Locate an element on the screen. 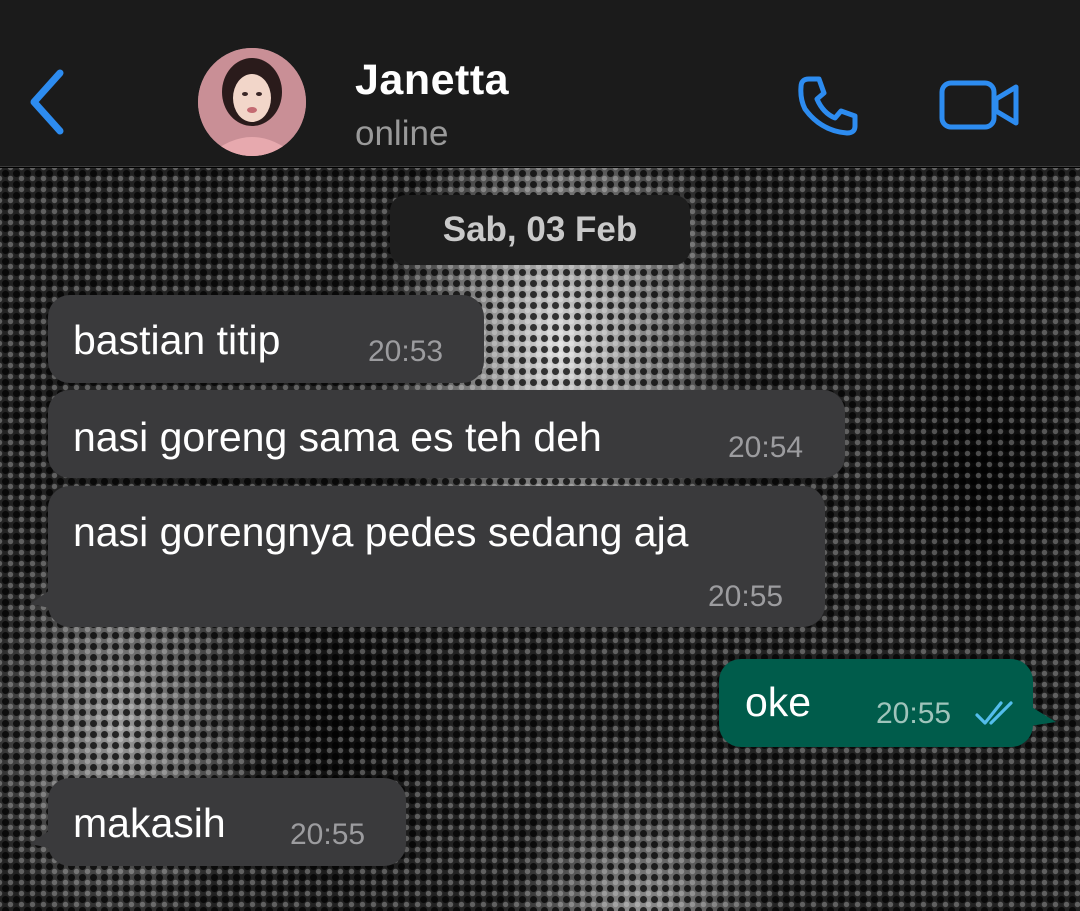  message-time: 20:53 is located at coordinates (406, 351).